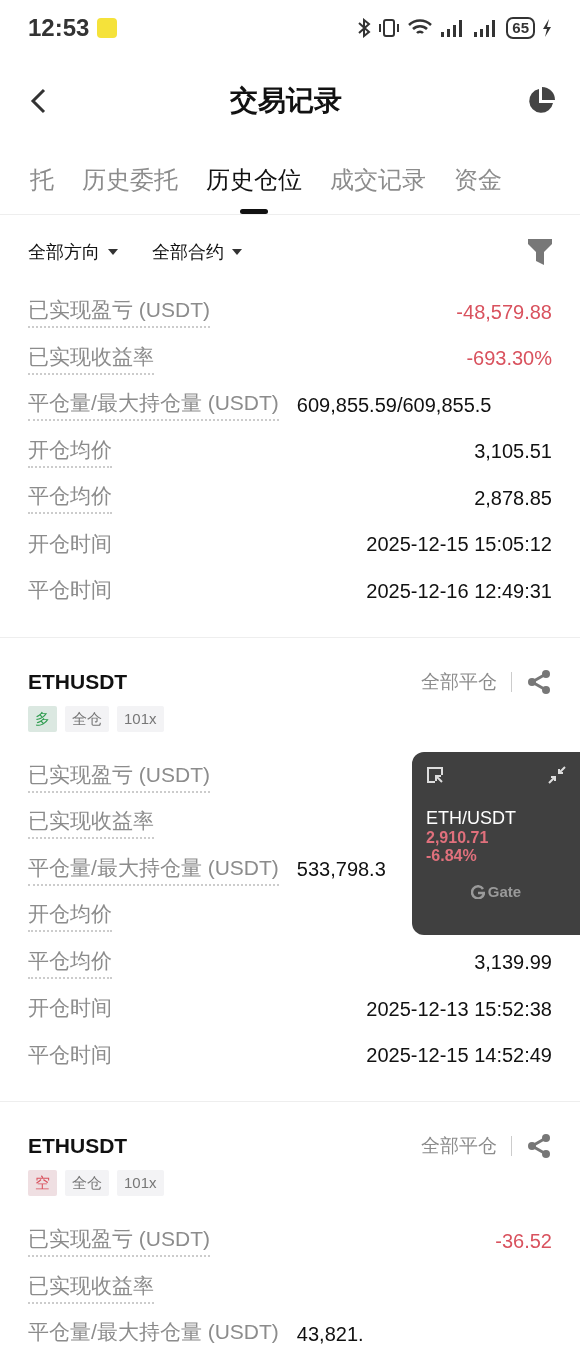 The width and height of the screenshot is (580, 1345). I want to click on brand-name: Gate, so click(504, 891).